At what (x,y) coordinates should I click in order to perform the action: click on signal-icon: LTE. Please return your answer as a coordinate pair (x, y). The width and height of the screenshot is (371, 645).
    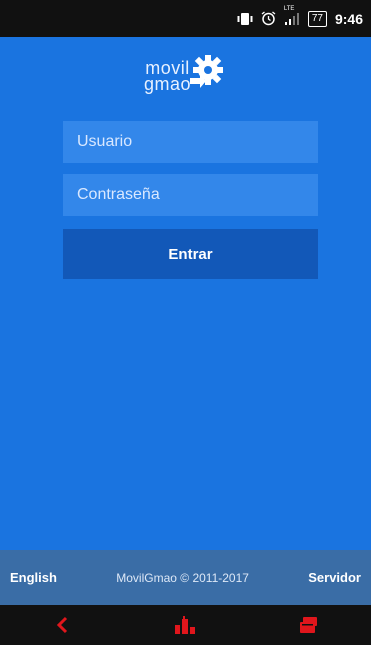
    Looking at the image, I should click on (292, 16).